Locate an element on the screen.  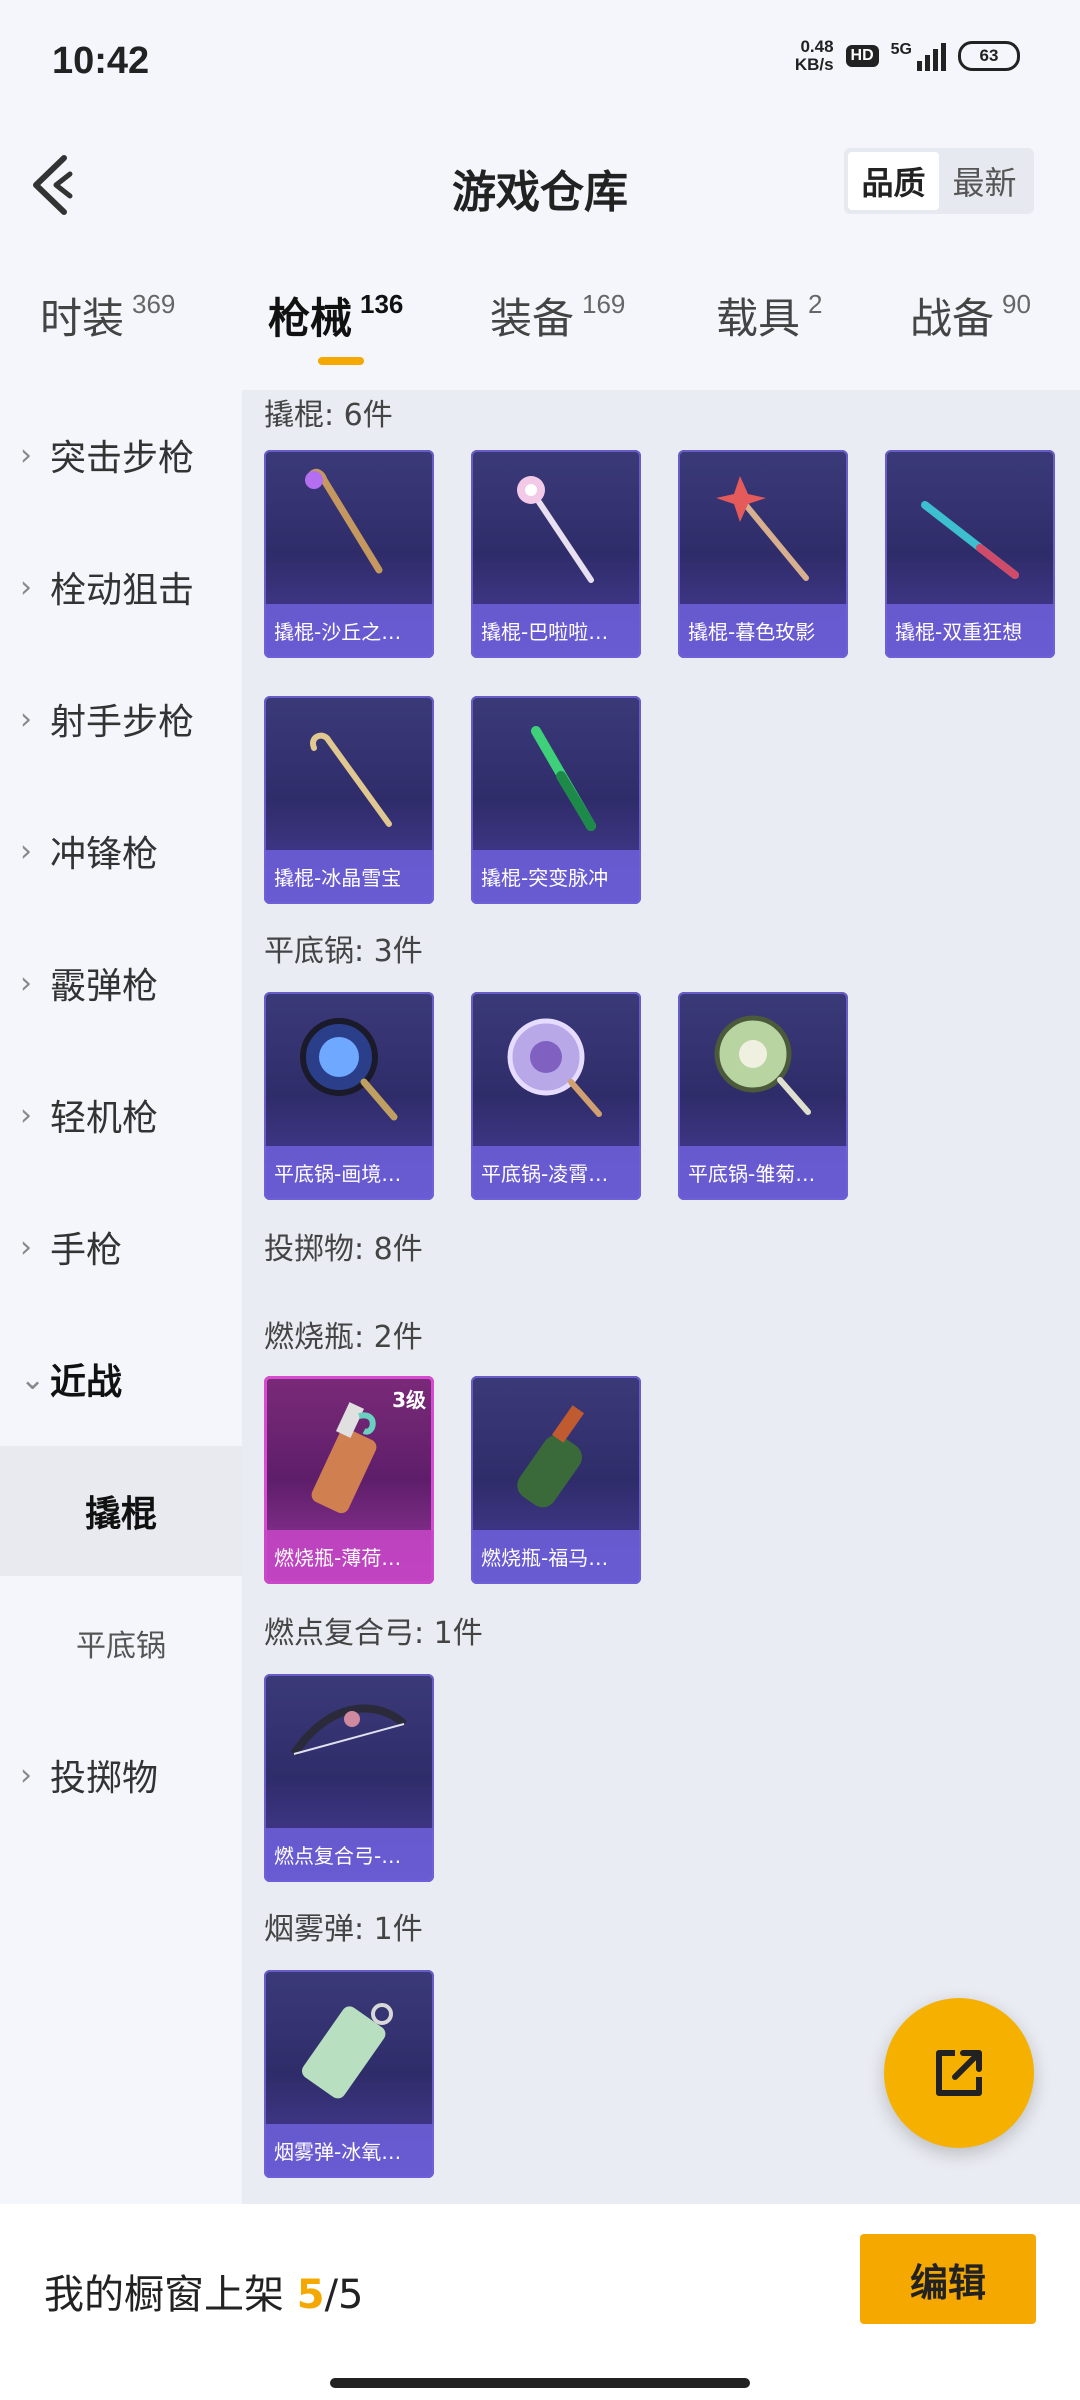
sort-latest-option: 最新 is located at coordinates (984, 181).